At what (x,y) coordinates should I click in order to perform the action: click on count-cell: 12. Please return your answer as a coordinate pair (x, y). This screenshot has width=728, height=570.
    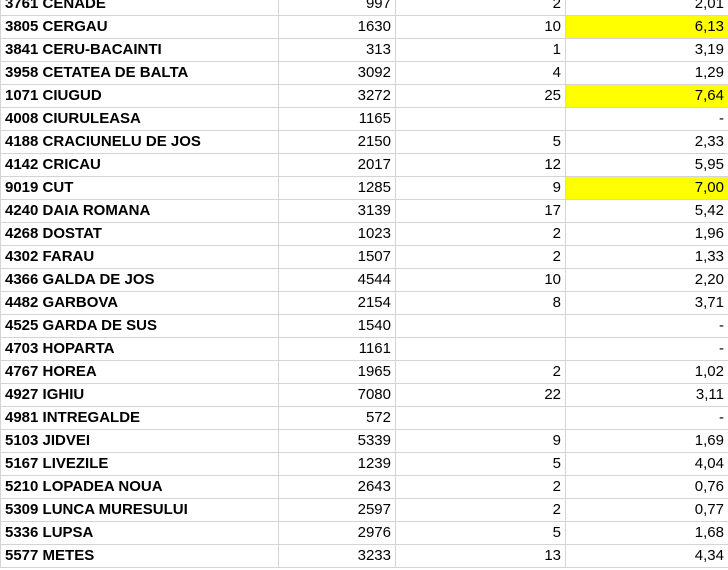
    Looking at the image, I should click on (480, 165).